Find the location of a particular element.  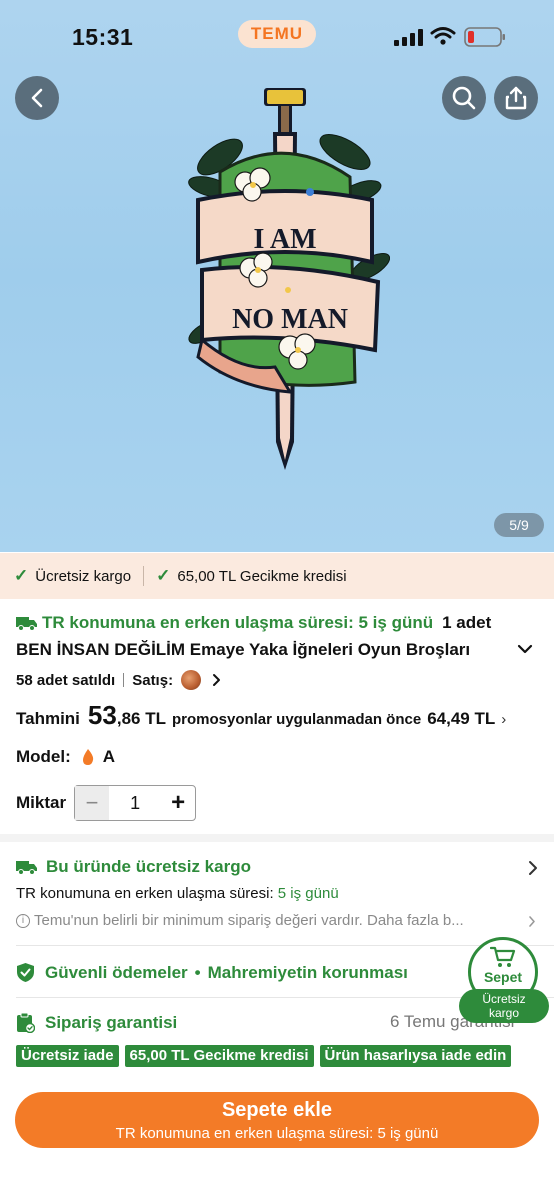

free-shipping-label: Ücretsiz kargo is located at coordinates (83, 576).